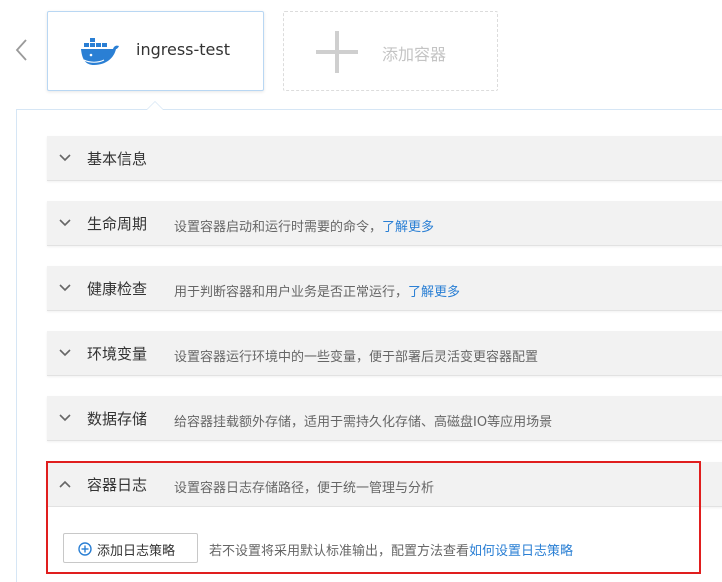 This screenshot has height=582, width=722. Describe the element at coordinates (414, 54) in the screenshot. I see `add-container-label: 添加容器` at that location.